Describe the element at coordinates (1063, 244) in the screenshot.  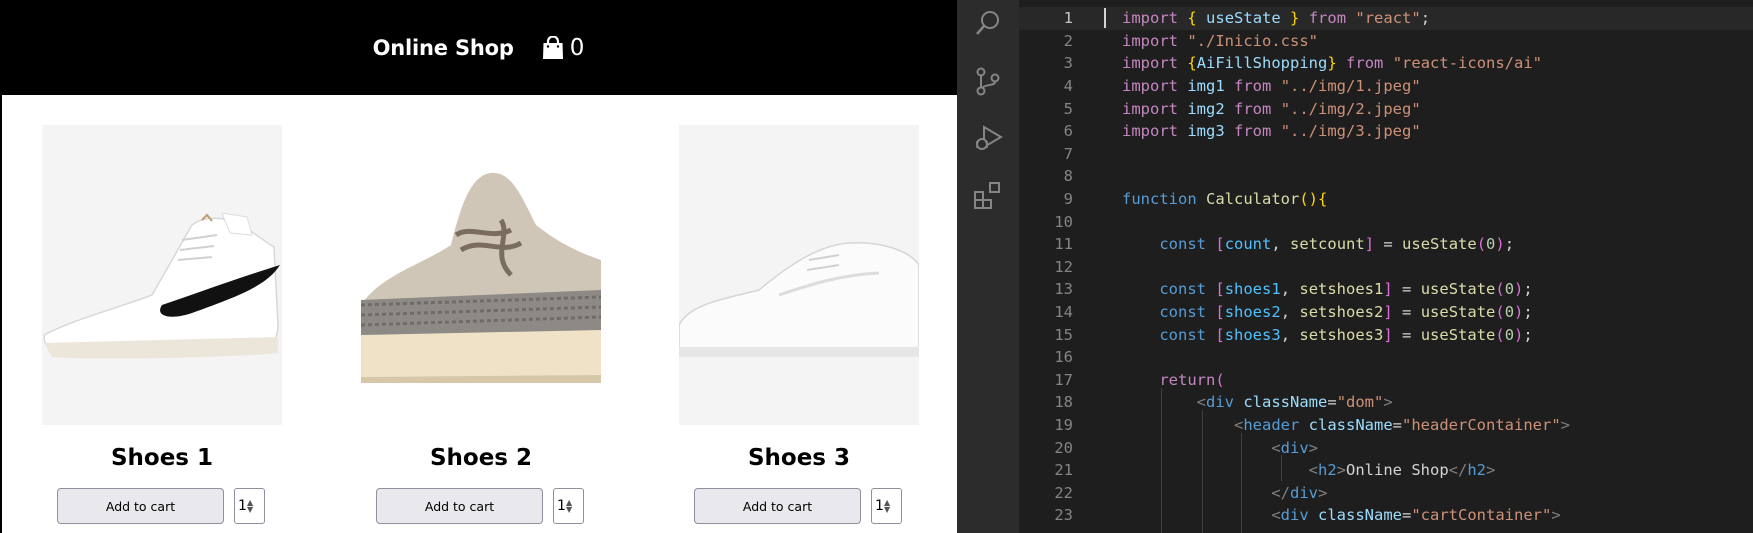
I see `line-number: 11` at that location.